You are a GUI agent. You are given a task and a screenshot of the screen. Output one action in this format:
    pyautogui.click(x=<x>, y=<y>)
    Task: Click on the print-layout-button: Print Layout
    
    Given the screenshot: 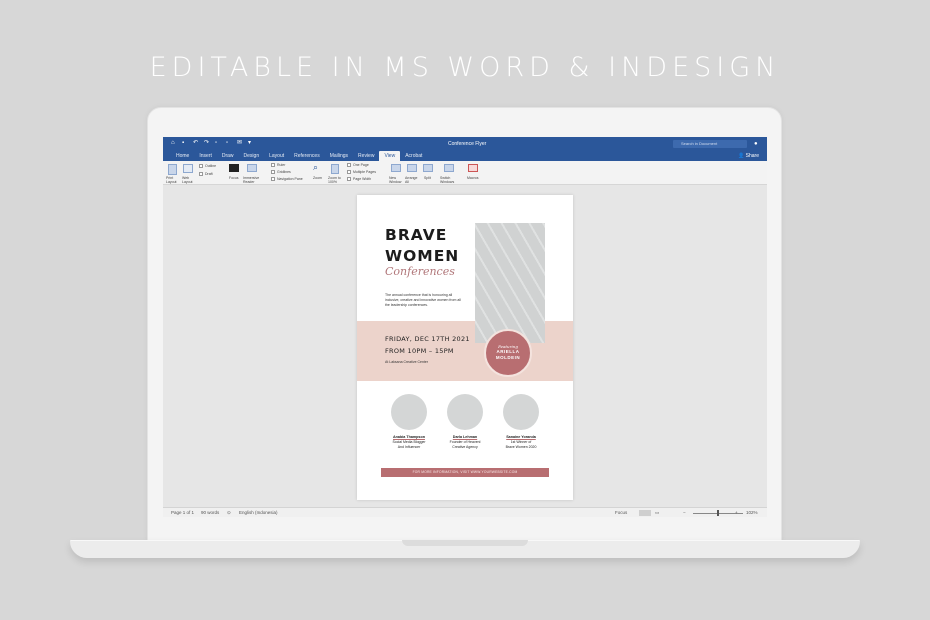 What is the action you would take?
    pyautogui.click(x=173, y=180)
    